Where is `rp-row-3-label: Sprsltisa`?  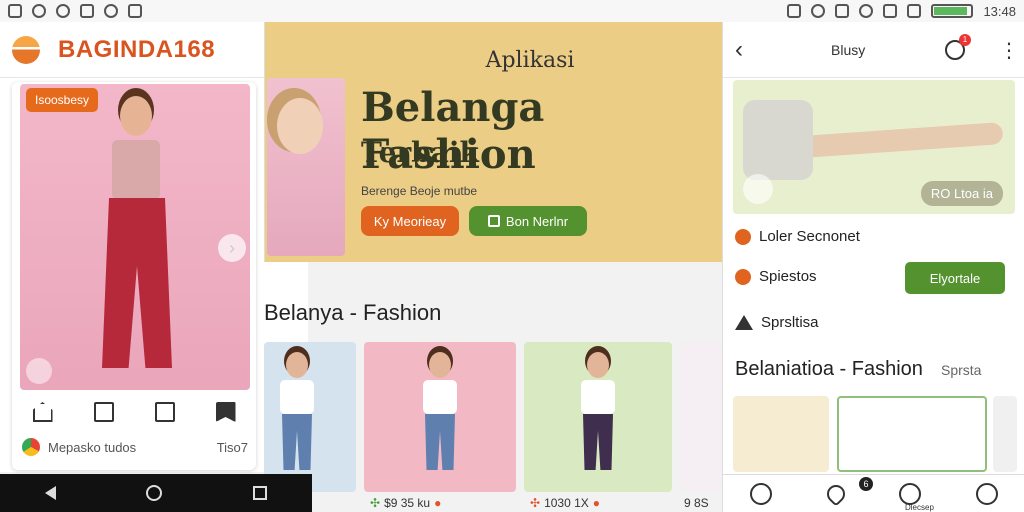
rp-row-3-label: Sprsltisa is located at coordinates (790, 322).